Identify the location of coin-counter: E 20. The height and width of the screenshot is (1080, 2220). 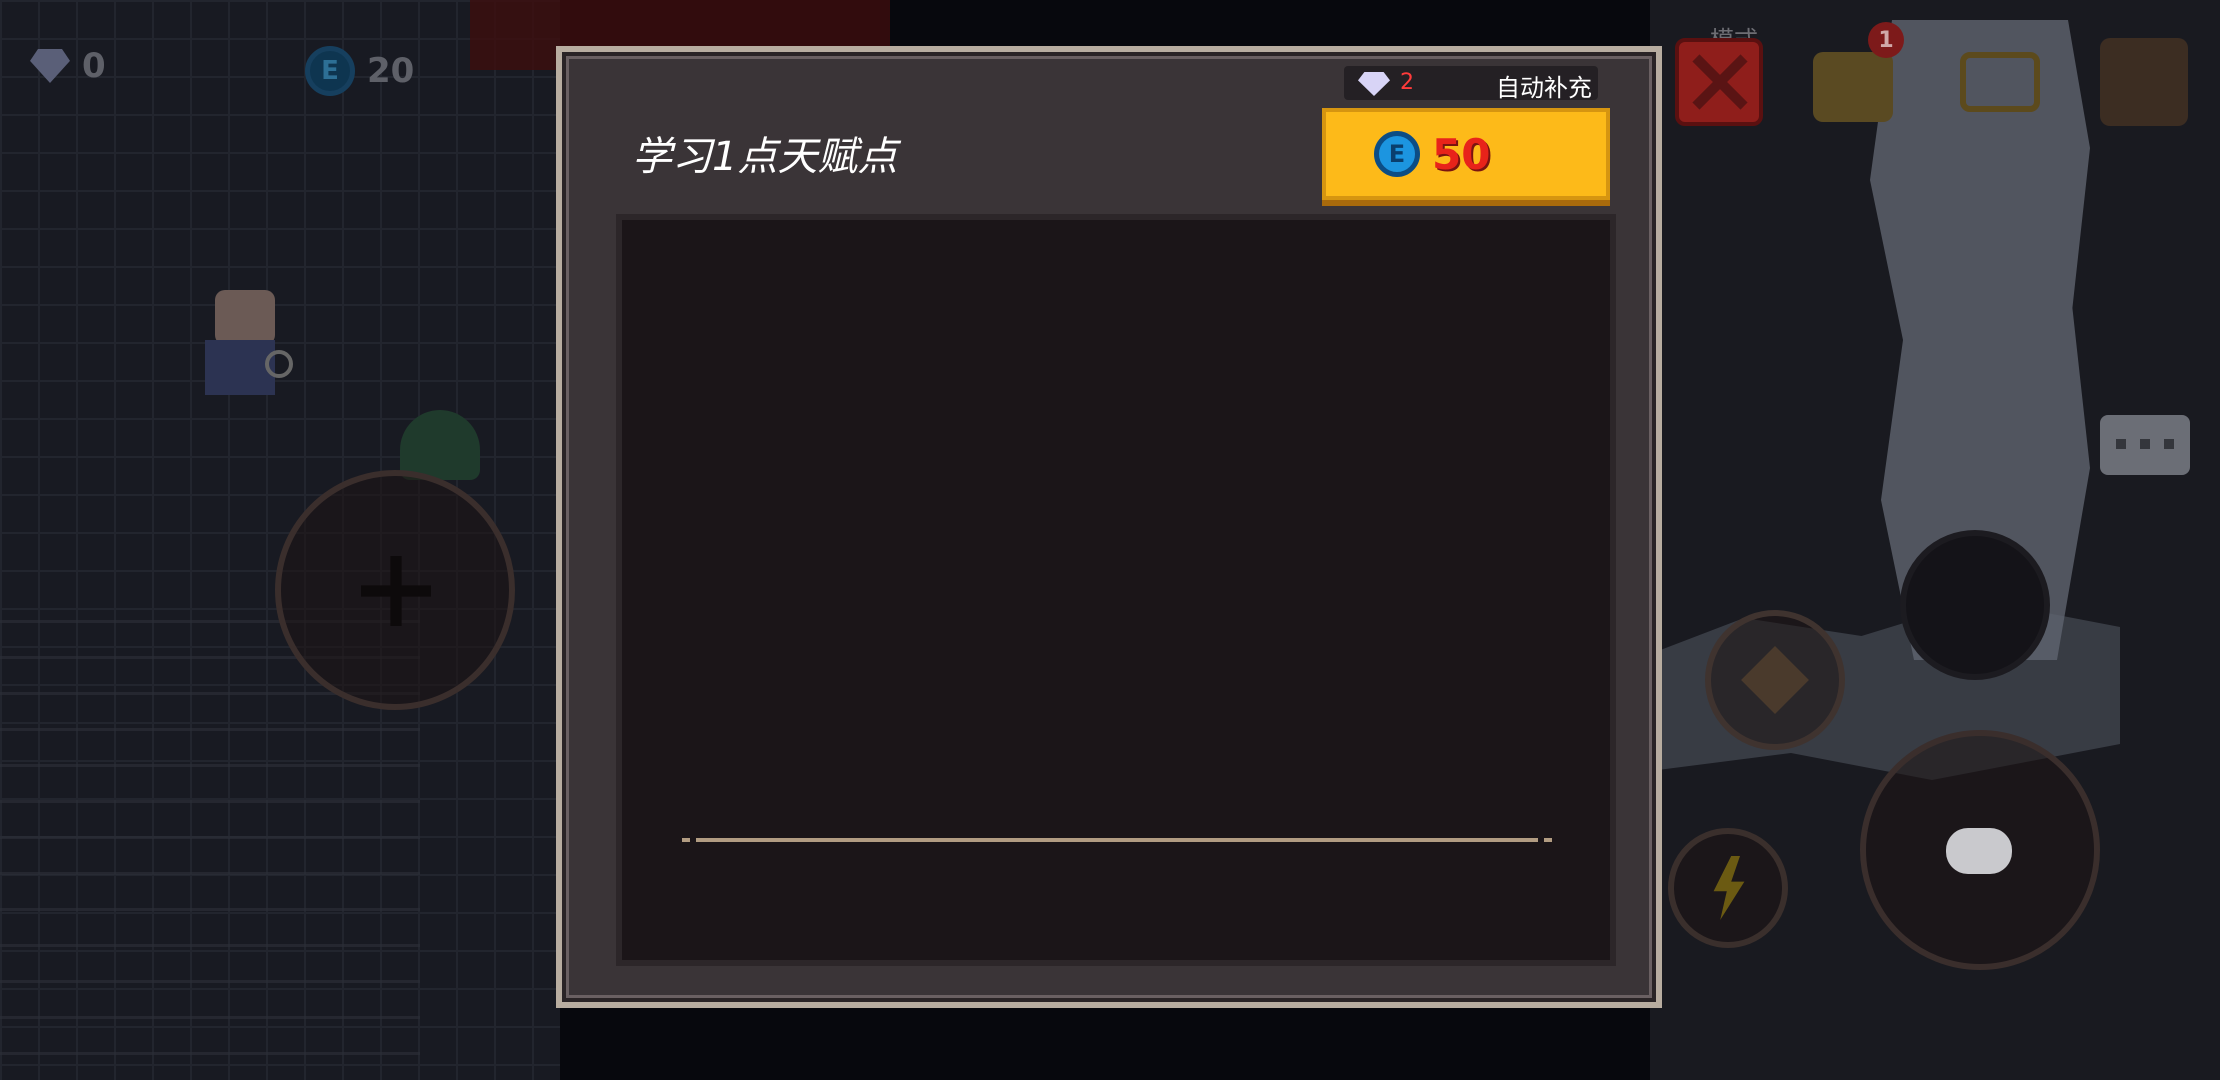
(359, 71).